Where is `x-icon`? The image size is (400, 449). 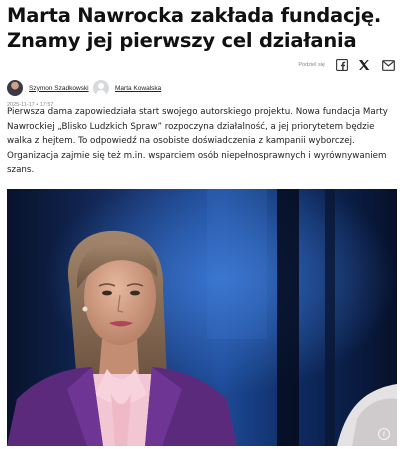 x-icon is located at coordinates (364, 65).